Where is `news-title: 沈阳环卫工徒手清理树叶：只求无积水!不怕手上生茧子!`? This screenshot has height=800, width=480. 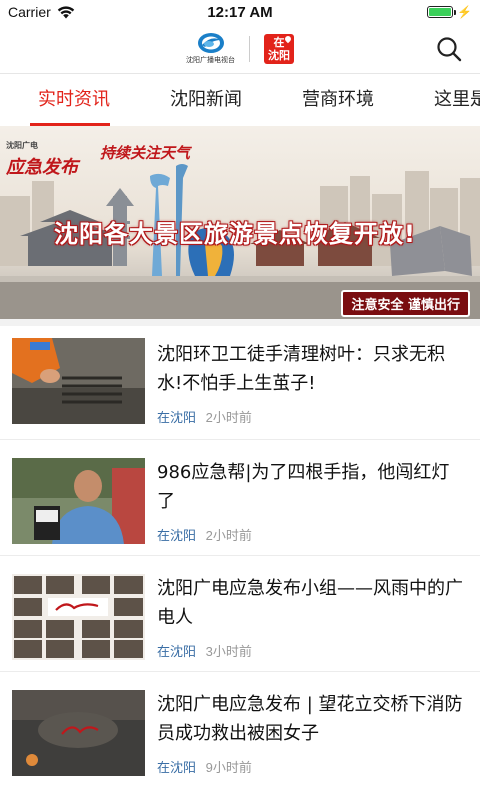 news-title: 沈阳环卫工徒手清理树叶：只求无积水!不怕手上生茧子! is located at coordinates (301, 369).